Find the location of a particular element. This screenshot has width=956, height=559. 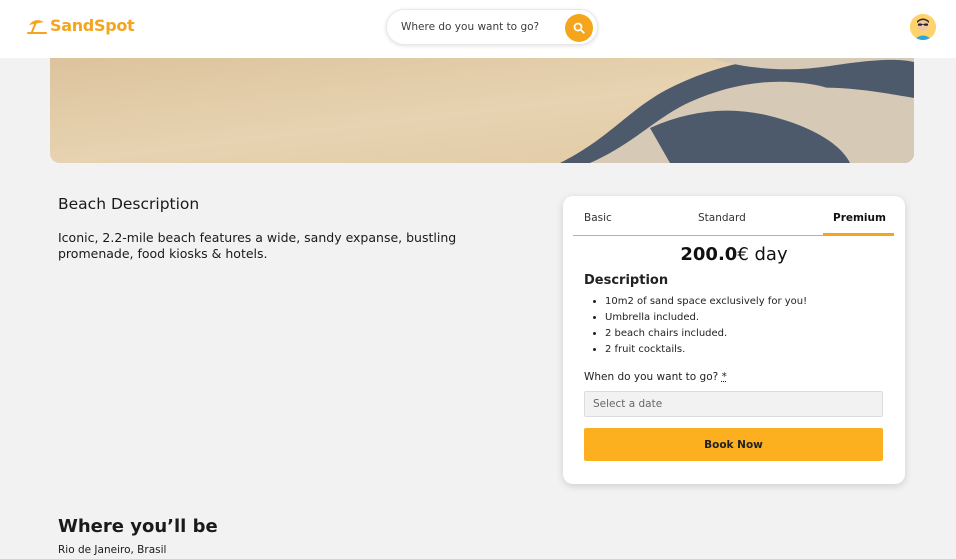

date-label: When do you want to go? * is located at coordinates (655, 377).